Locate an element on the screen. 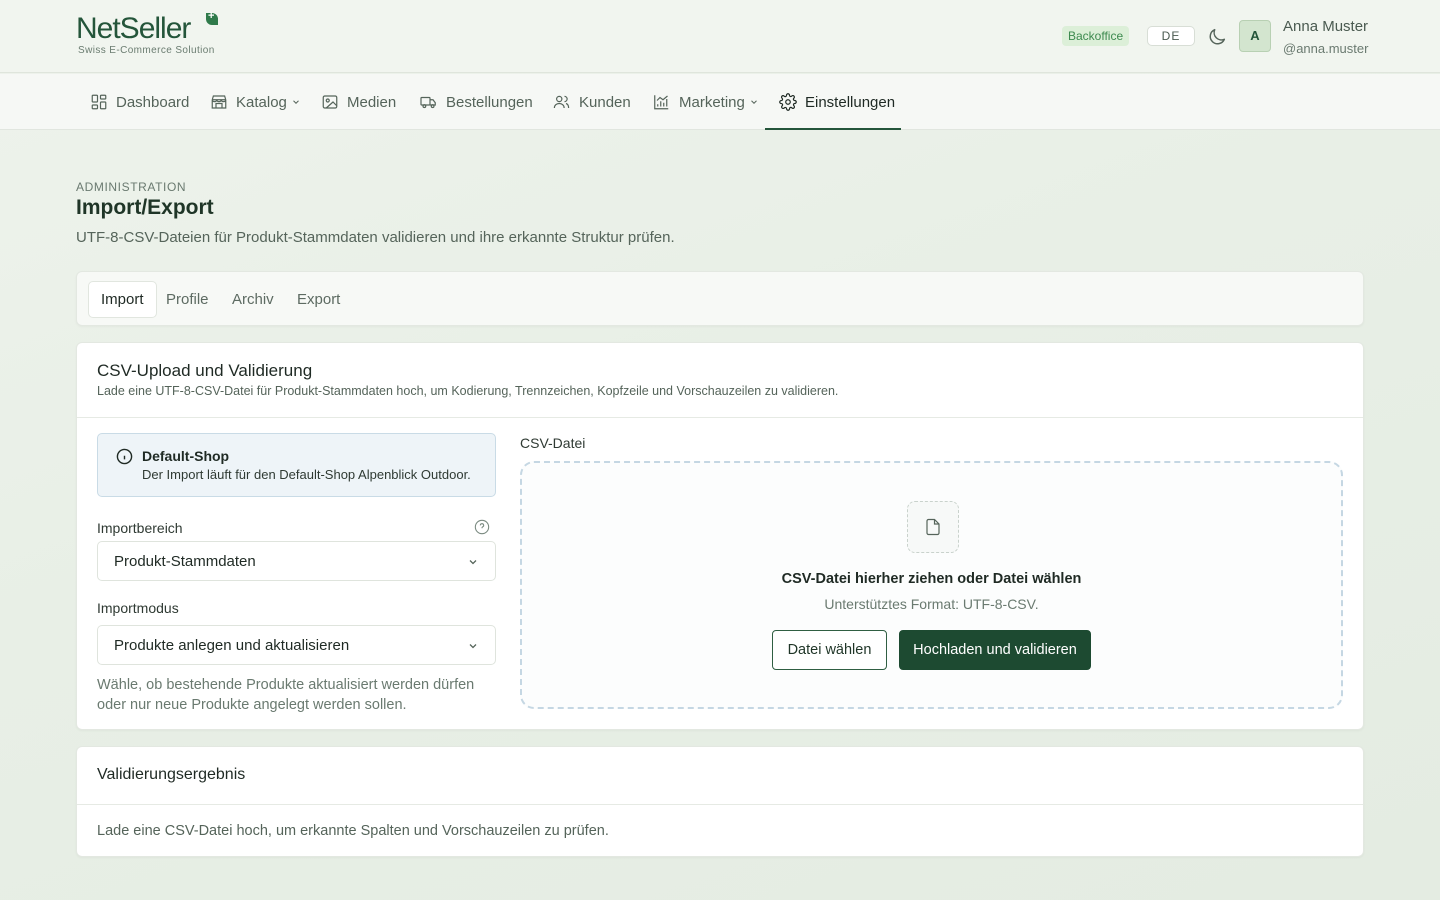 The width and height of the screenshot is (1440, 900). nav-label: Dashboard is located at coordinates (153, 102).